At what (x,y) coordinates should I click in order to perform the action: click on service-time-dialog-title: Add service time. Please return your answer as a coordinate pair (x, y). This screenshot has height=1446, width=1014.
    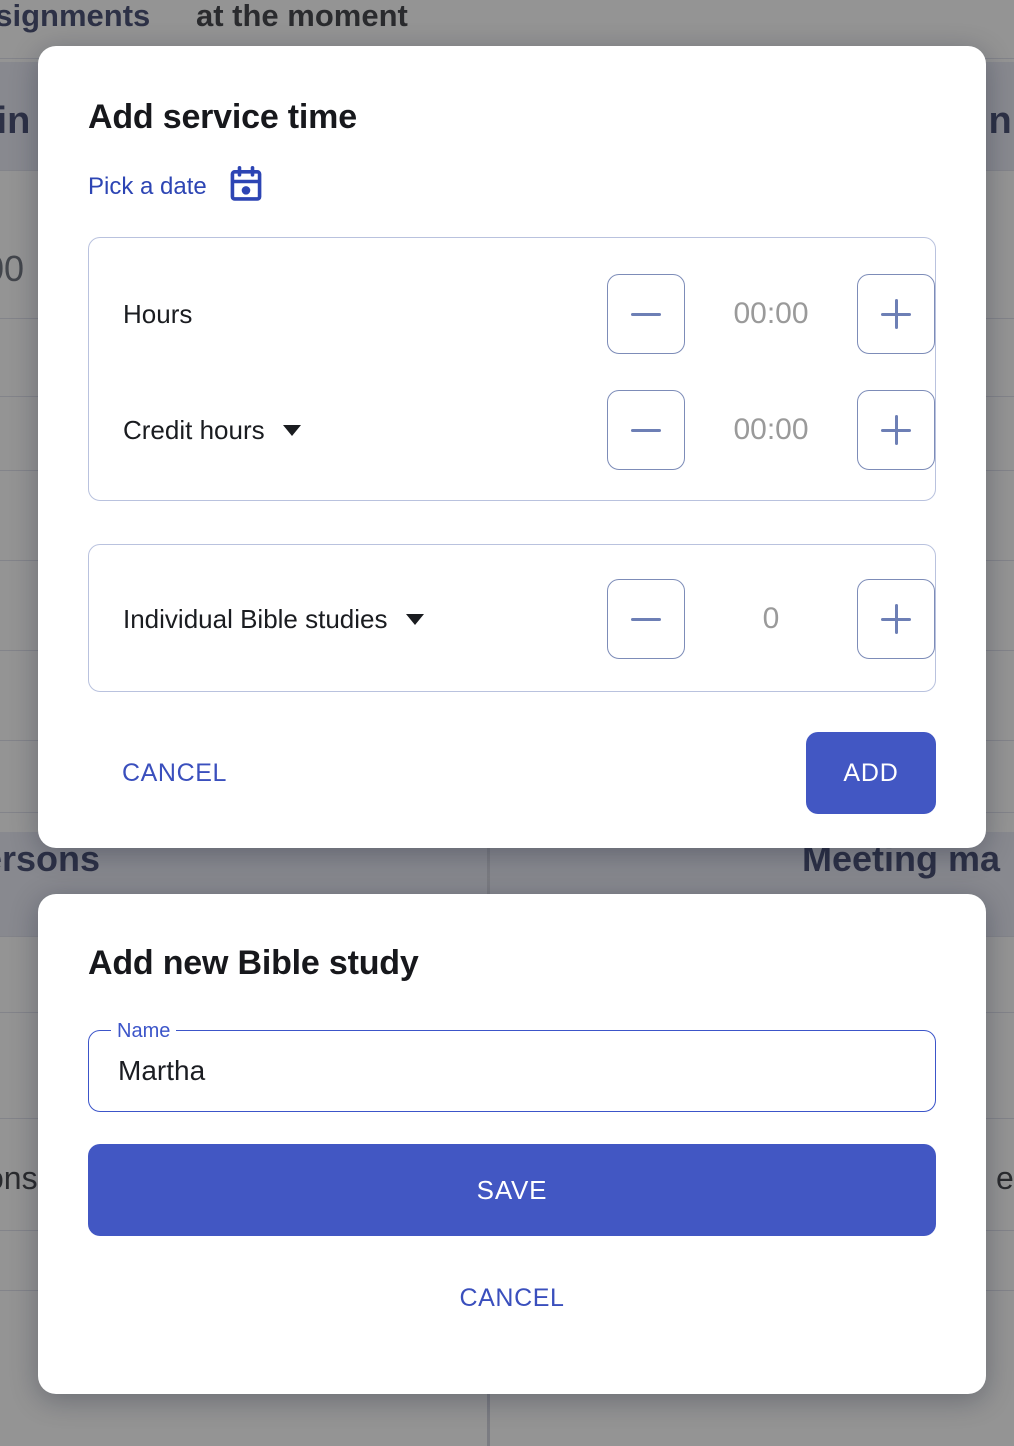
    Looking at the image, I should click on (222, 117).